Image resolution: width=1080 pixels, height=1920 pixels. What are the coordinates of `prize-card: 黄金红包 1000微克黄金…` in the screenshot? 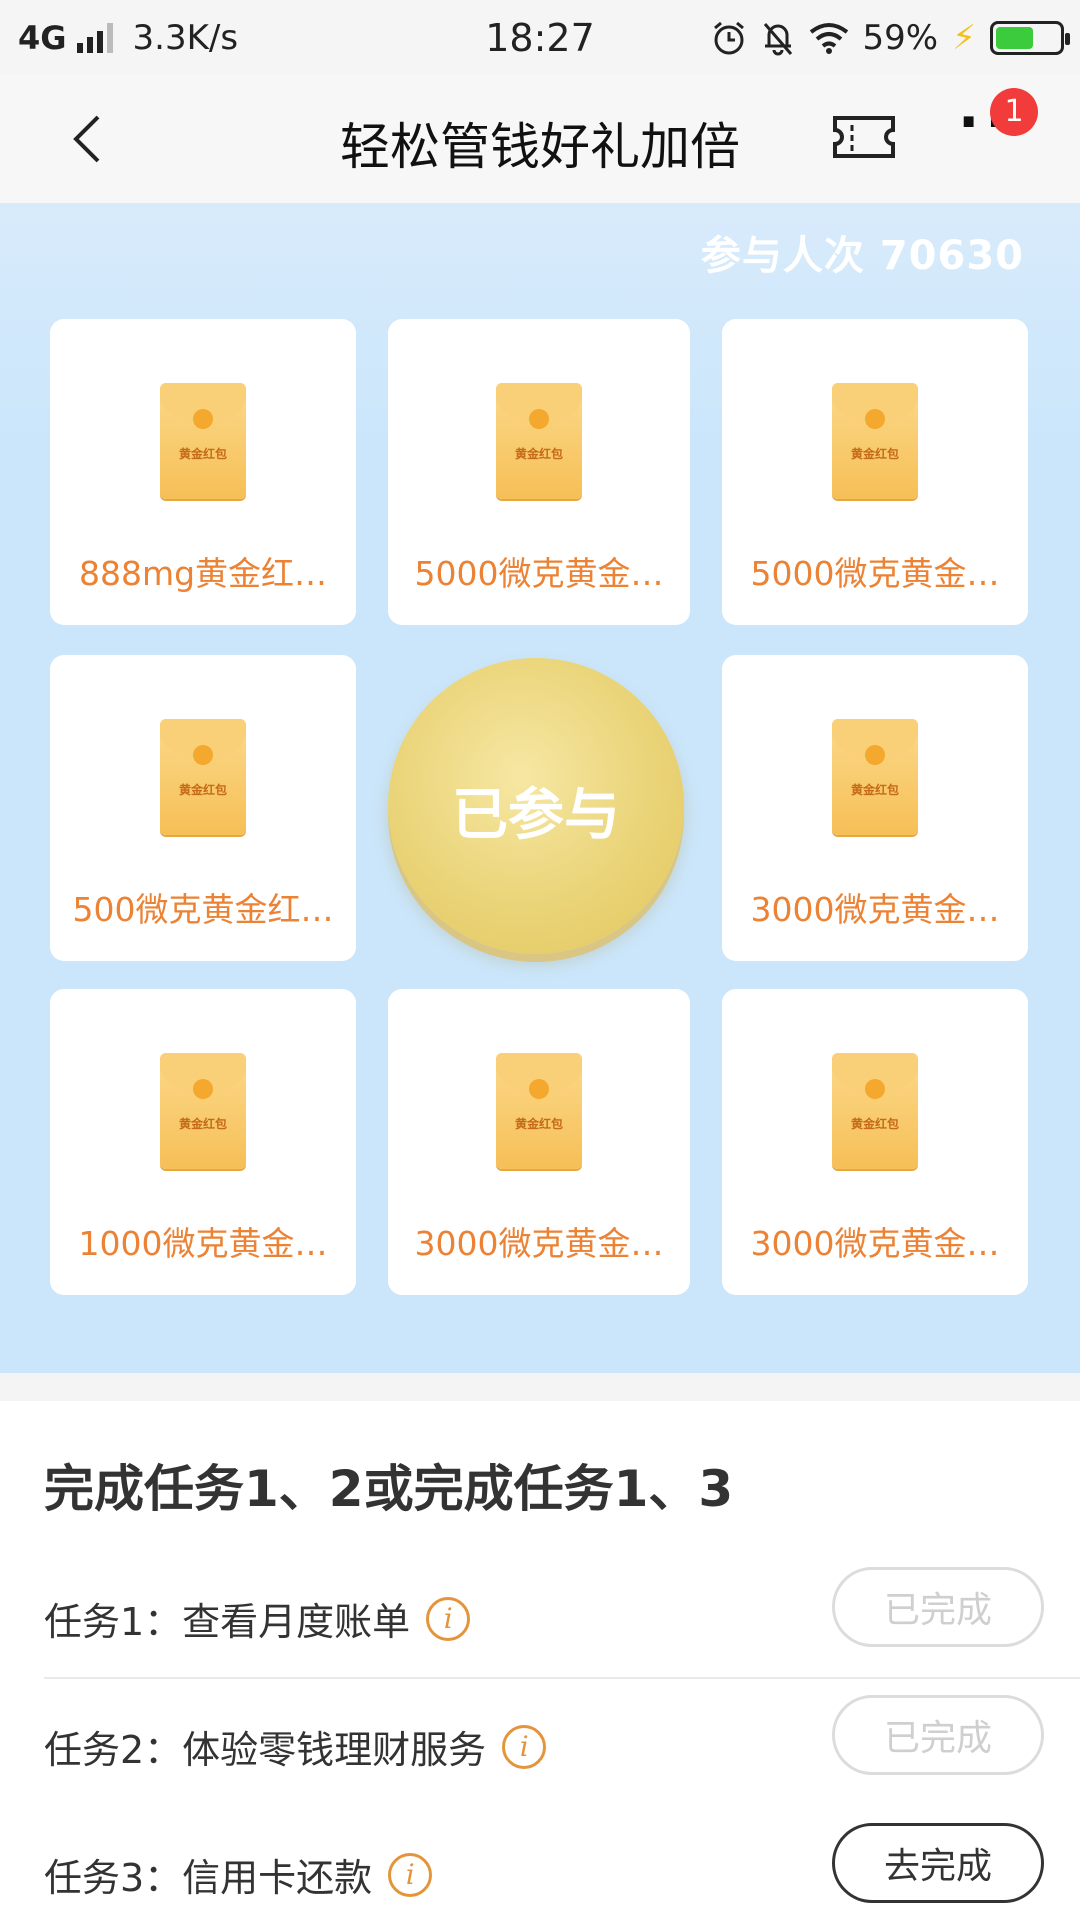 It's located at (203, 1142).